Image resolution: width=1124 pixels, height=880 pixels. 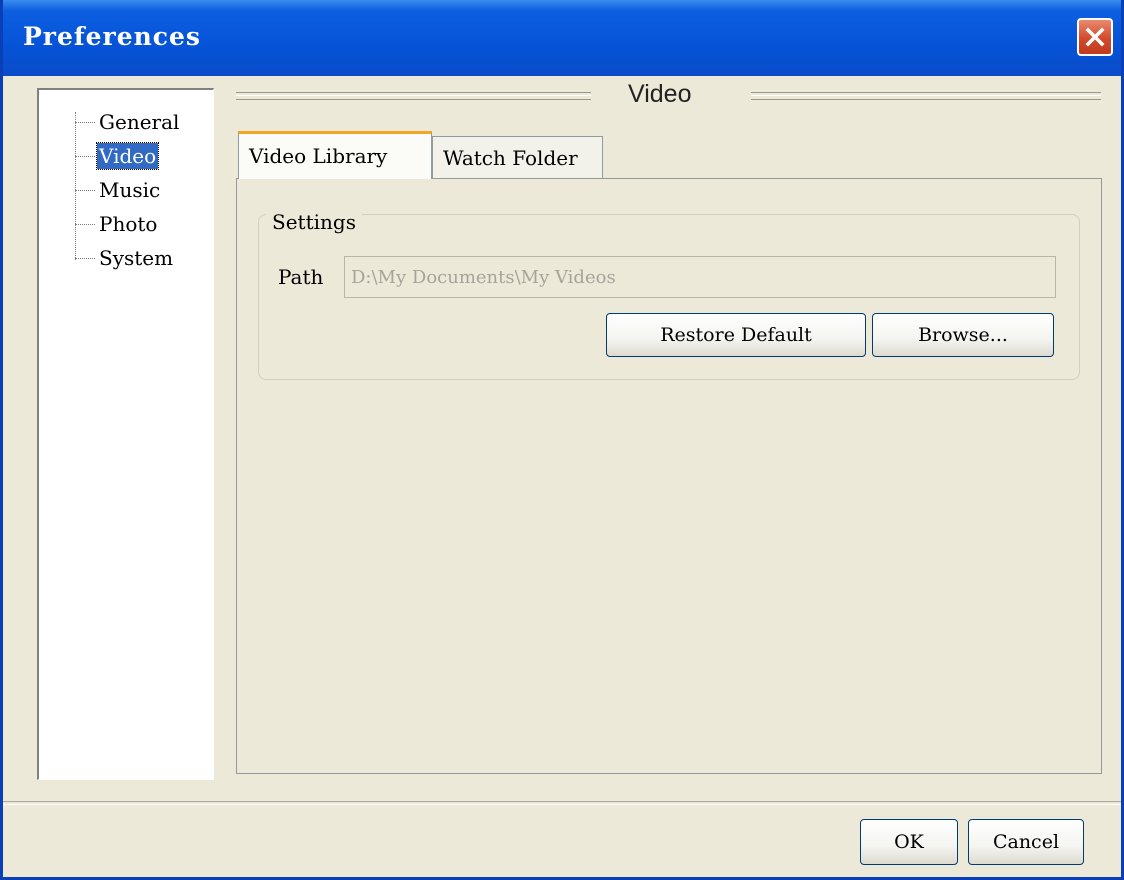 What do you see at coordinates (128, 224) in the screenshot?
I see `tree-item-label: Photo` at bounding box center [128, 224].